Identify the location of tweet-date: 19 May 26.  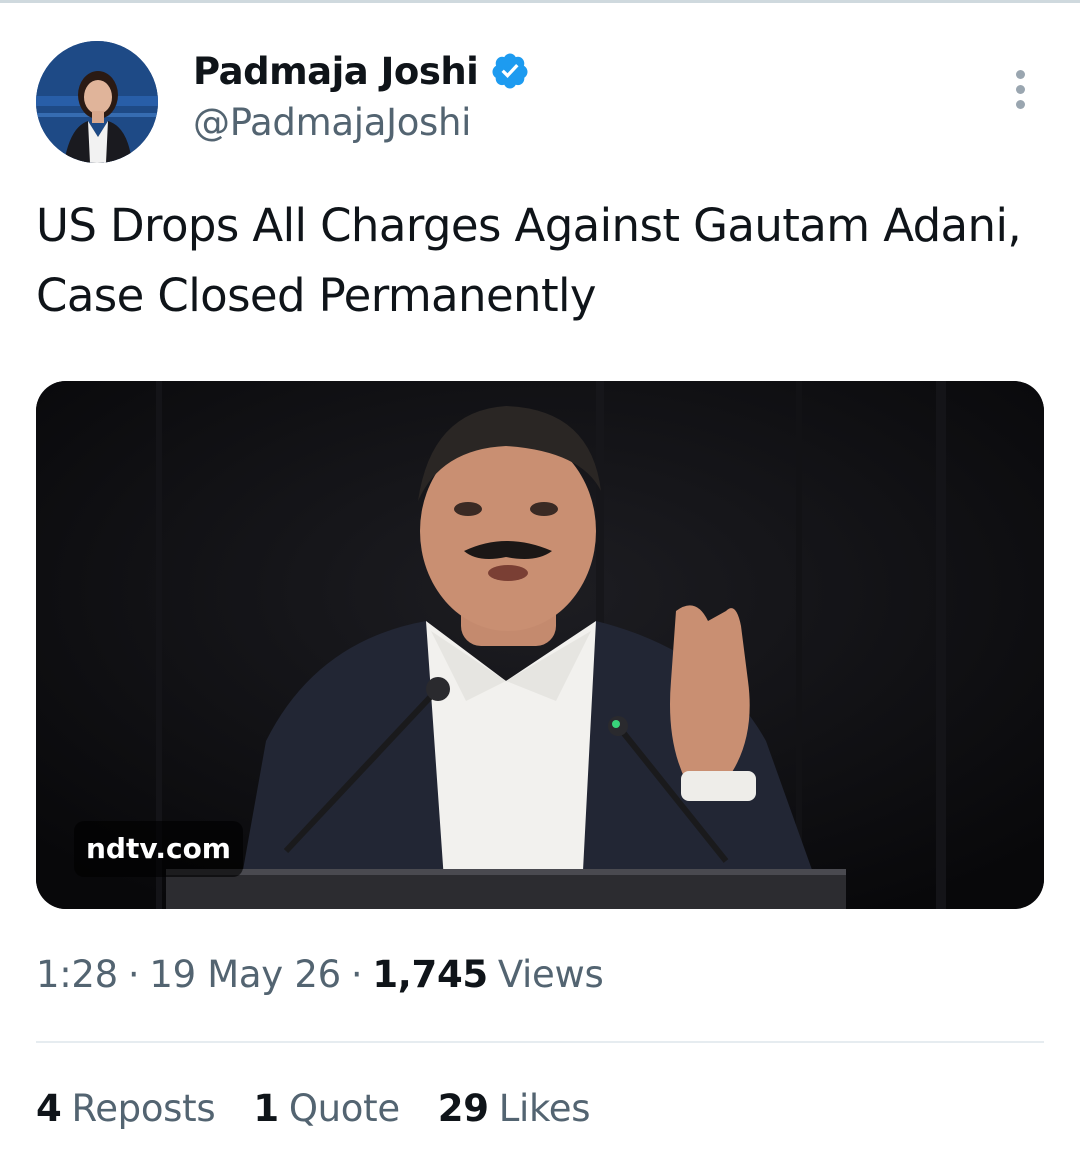
(245, 974).